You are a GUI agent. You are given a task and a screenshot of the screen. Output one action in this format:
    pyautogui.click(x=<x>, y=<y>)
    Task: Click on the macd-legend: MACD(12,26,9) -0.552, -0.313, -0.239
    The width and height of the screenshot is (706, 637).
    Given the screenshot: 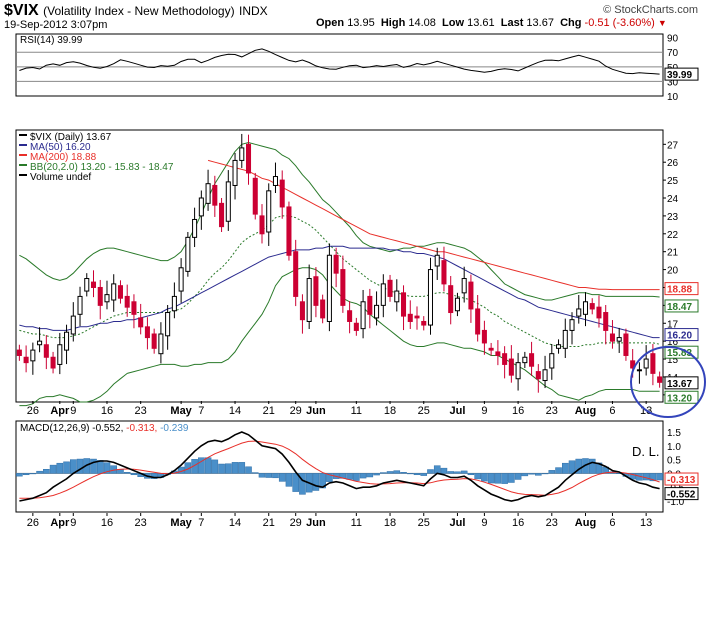 What is the action you would take?
    pyautogui.click(x=104, y=428)
    